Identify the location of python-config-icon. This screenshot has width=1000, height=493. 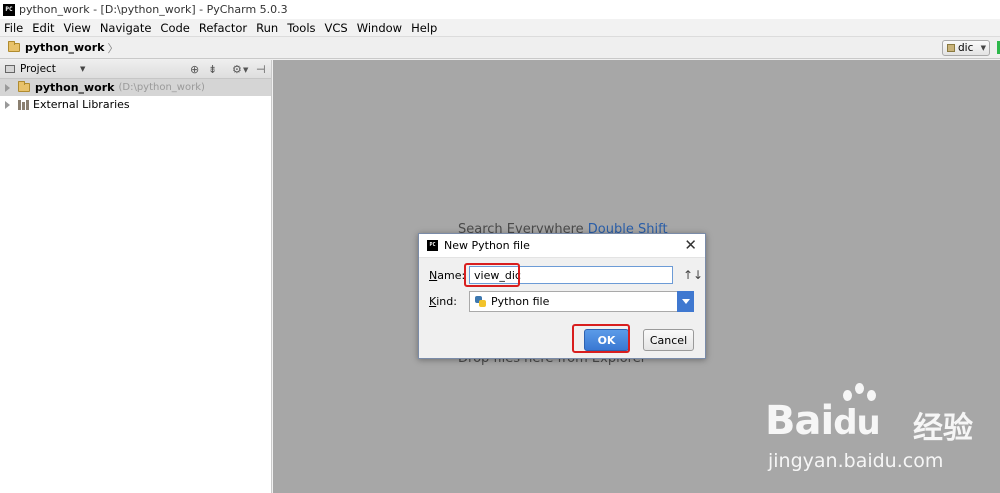
(951, 48).